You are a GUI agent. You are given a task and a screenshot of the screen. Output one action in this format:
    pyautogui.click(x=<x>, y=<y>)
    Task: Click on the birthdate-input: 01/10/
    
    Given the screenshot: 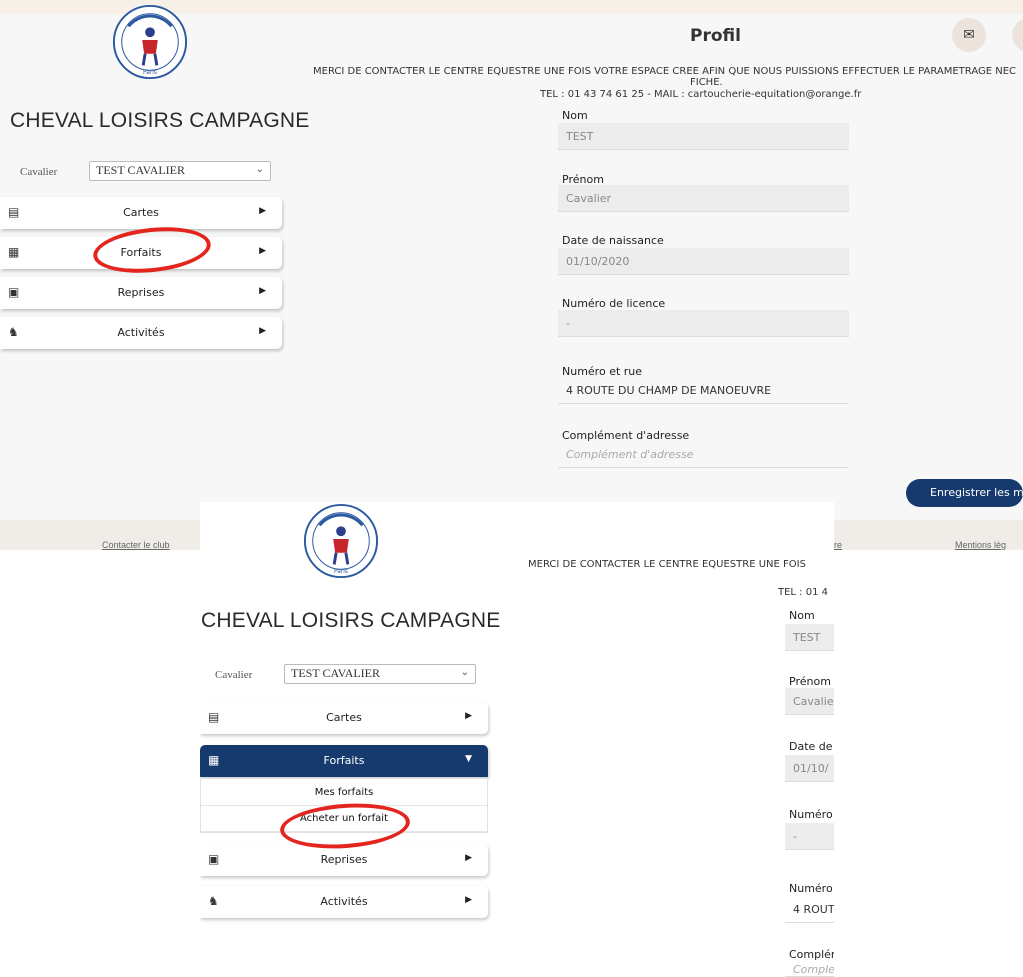 What is the action you would take?
    pyautogui.click(x=809, y=768)
    